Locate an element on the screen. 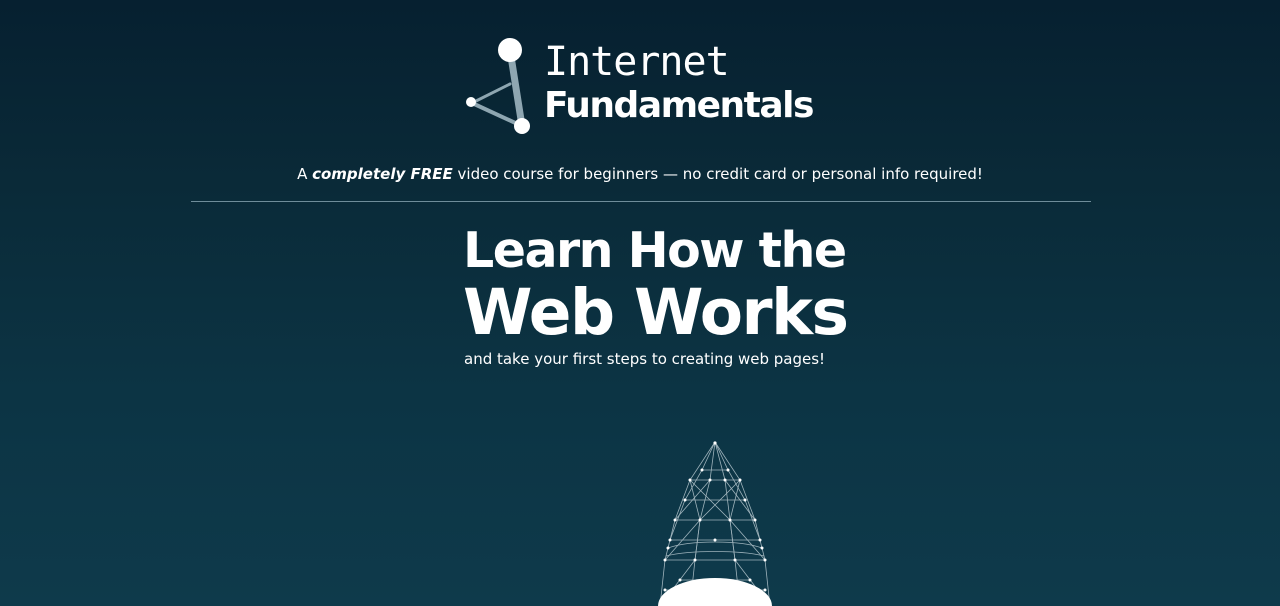 This screenshot has width=1280, height=606. divider is located at coordinates (641, 201).